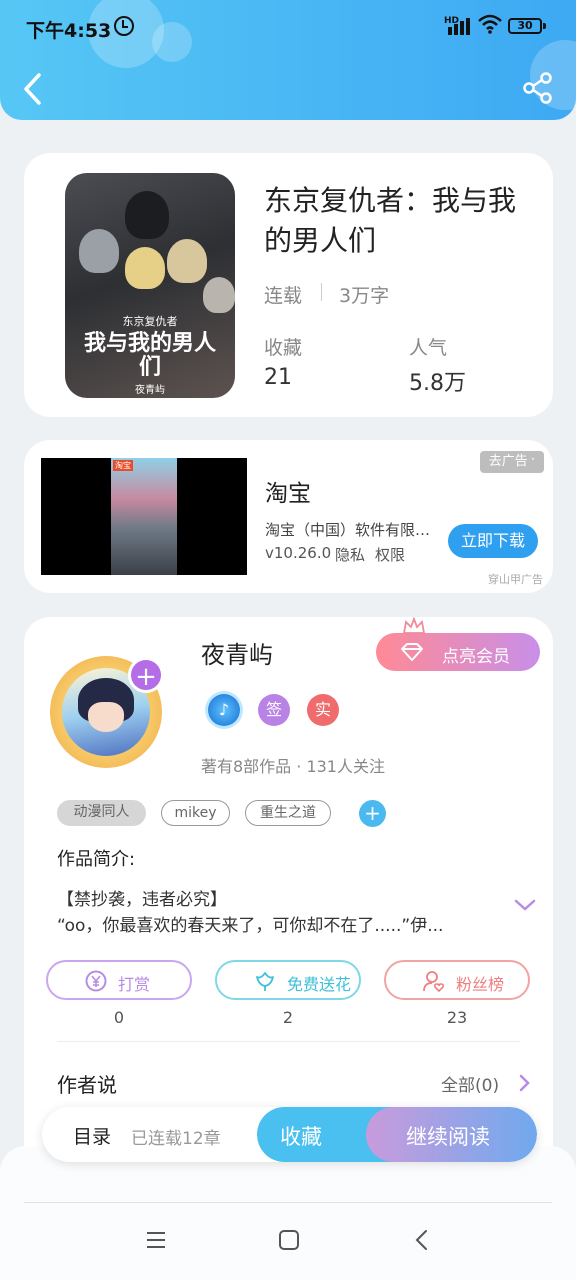 The height and width of the screenshot is (1280, 576). Describe the element at coordinates (87, 1085) in the screenshot. I see `author-says-title: 作者说` at that location.